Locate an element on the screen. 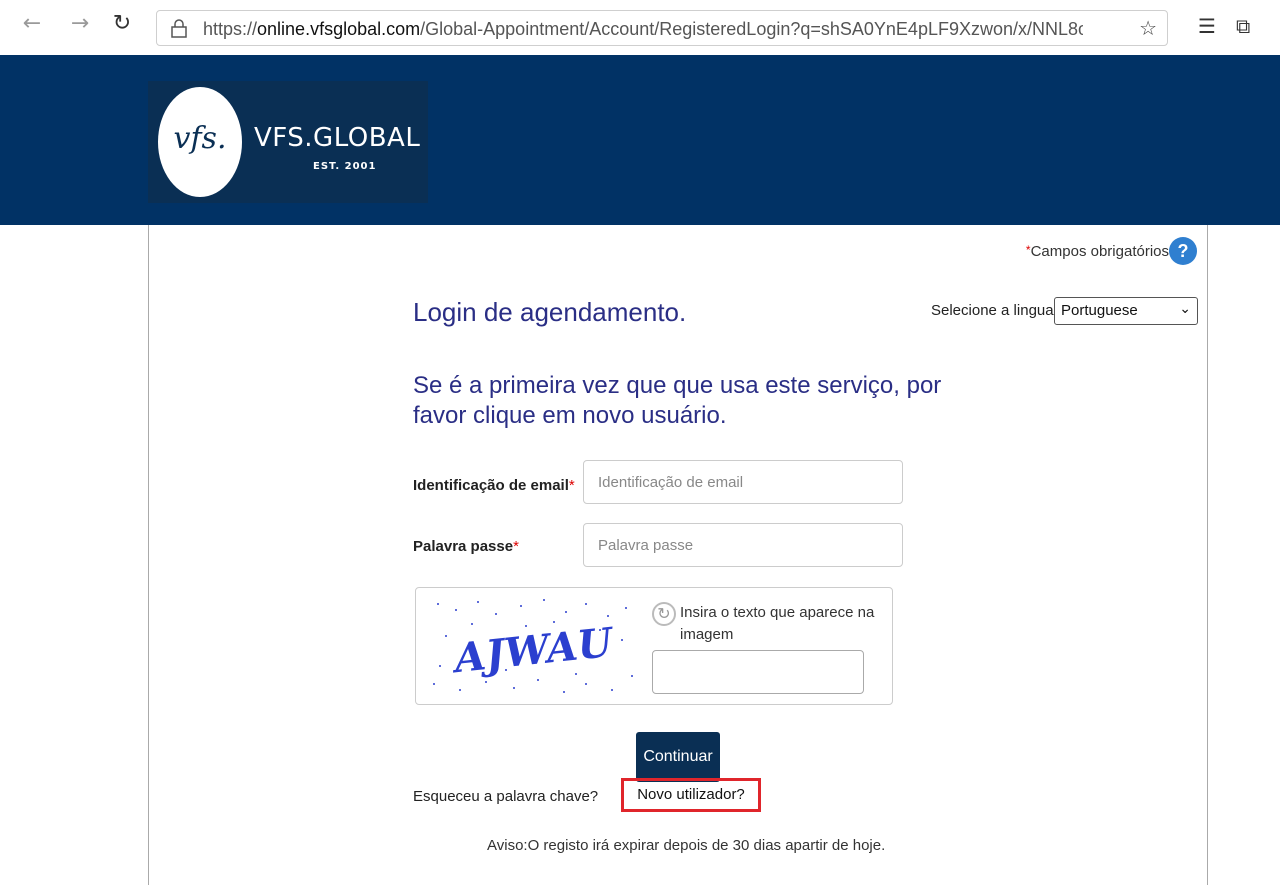 Image resolution: width=1280 pixels, height=885 pixels. favorites-list-icon: ☰ is located at coordinates (1207, 26).